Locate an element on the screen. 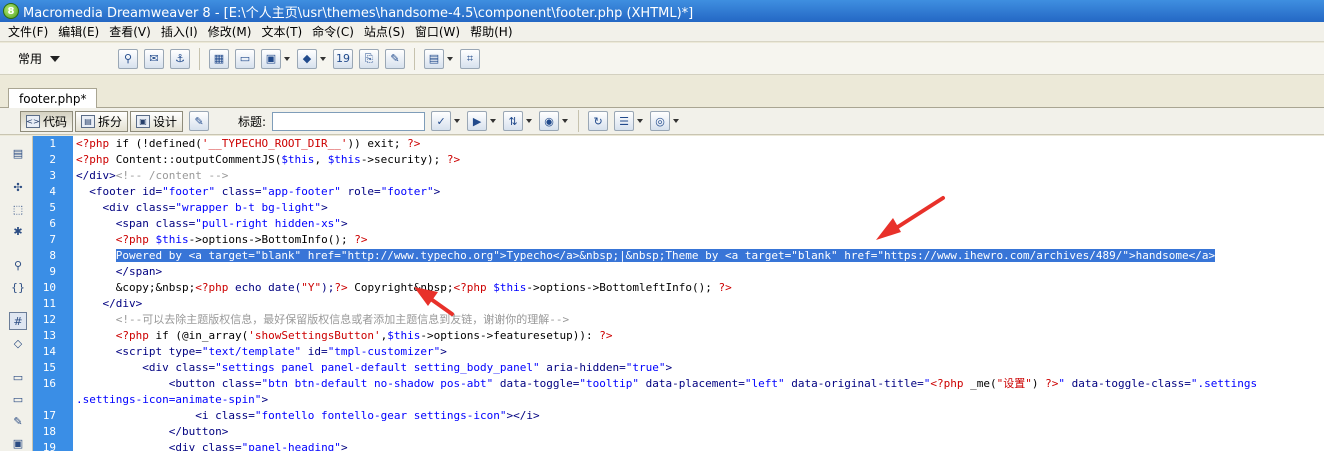  code-line: .settings-icon=animate-spin"> is located at coordinates (172, 400).